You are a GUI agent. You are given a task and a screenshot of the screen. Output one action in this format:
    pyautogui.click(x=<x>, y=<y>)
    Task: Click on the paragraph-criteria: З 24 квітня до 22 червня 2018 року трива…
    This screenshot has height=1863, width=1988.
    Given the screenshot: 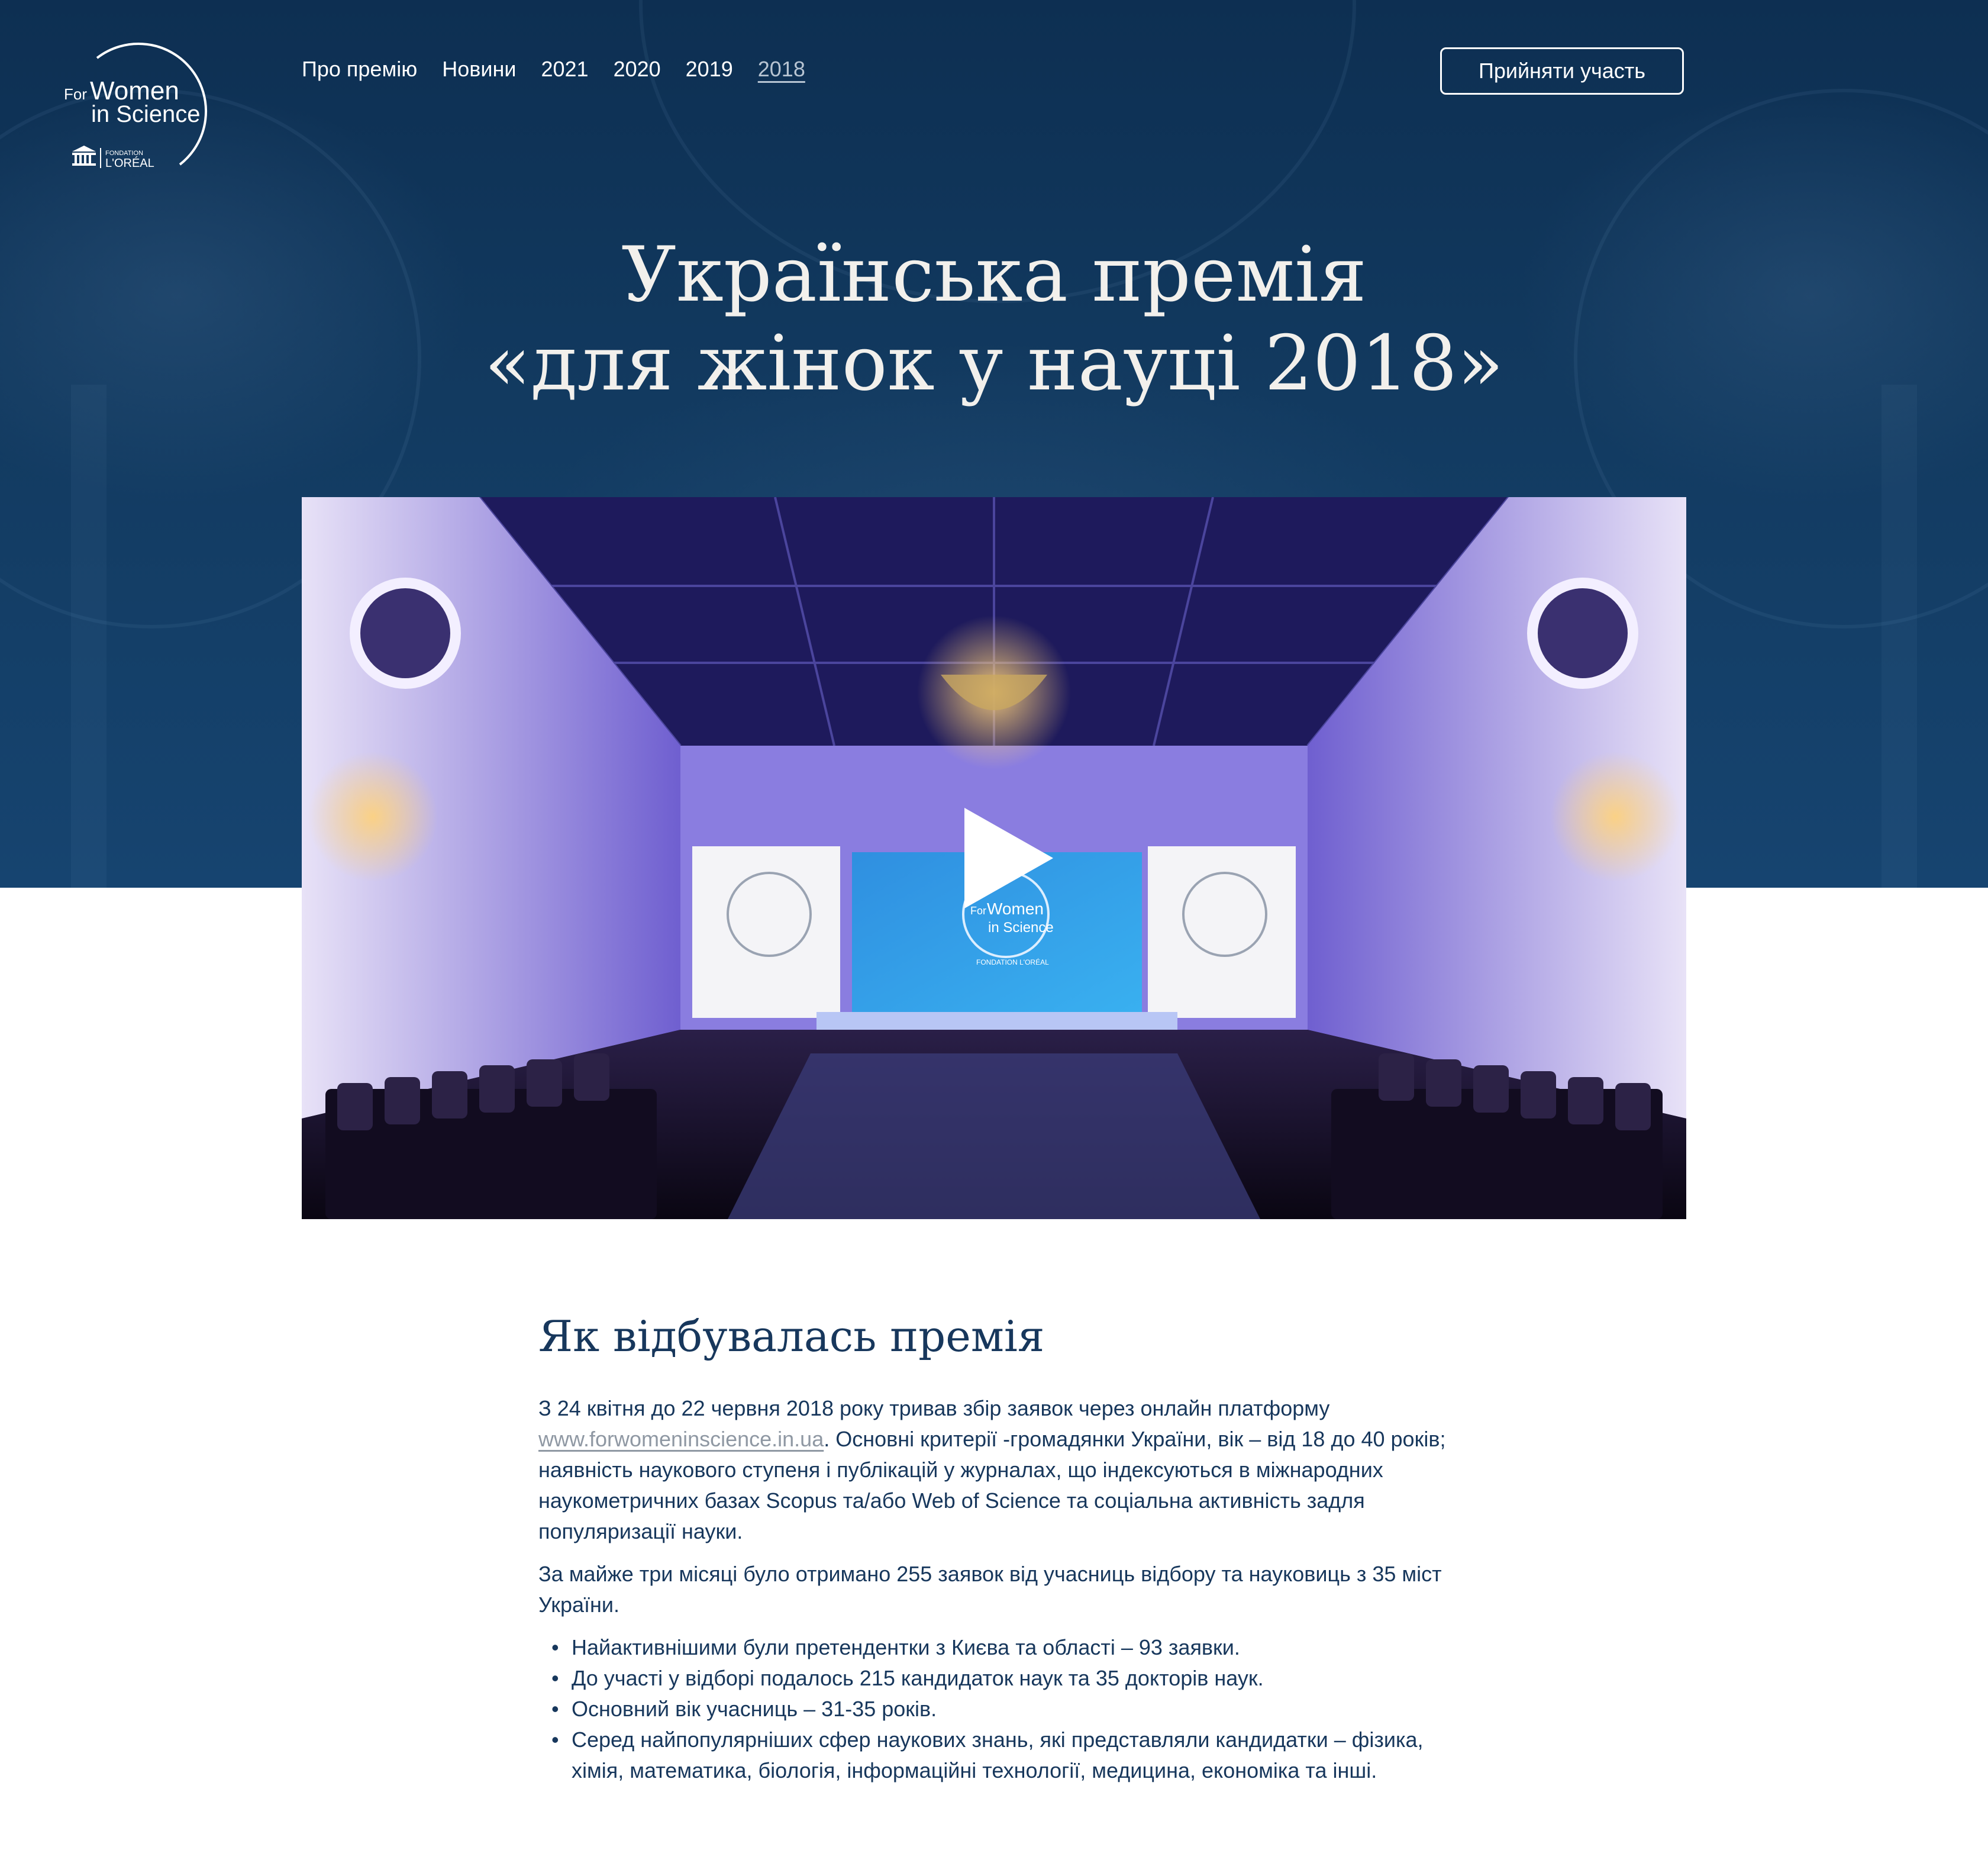 What is the action you would take?
    pyautogui.click(x=999, y=1470)
    